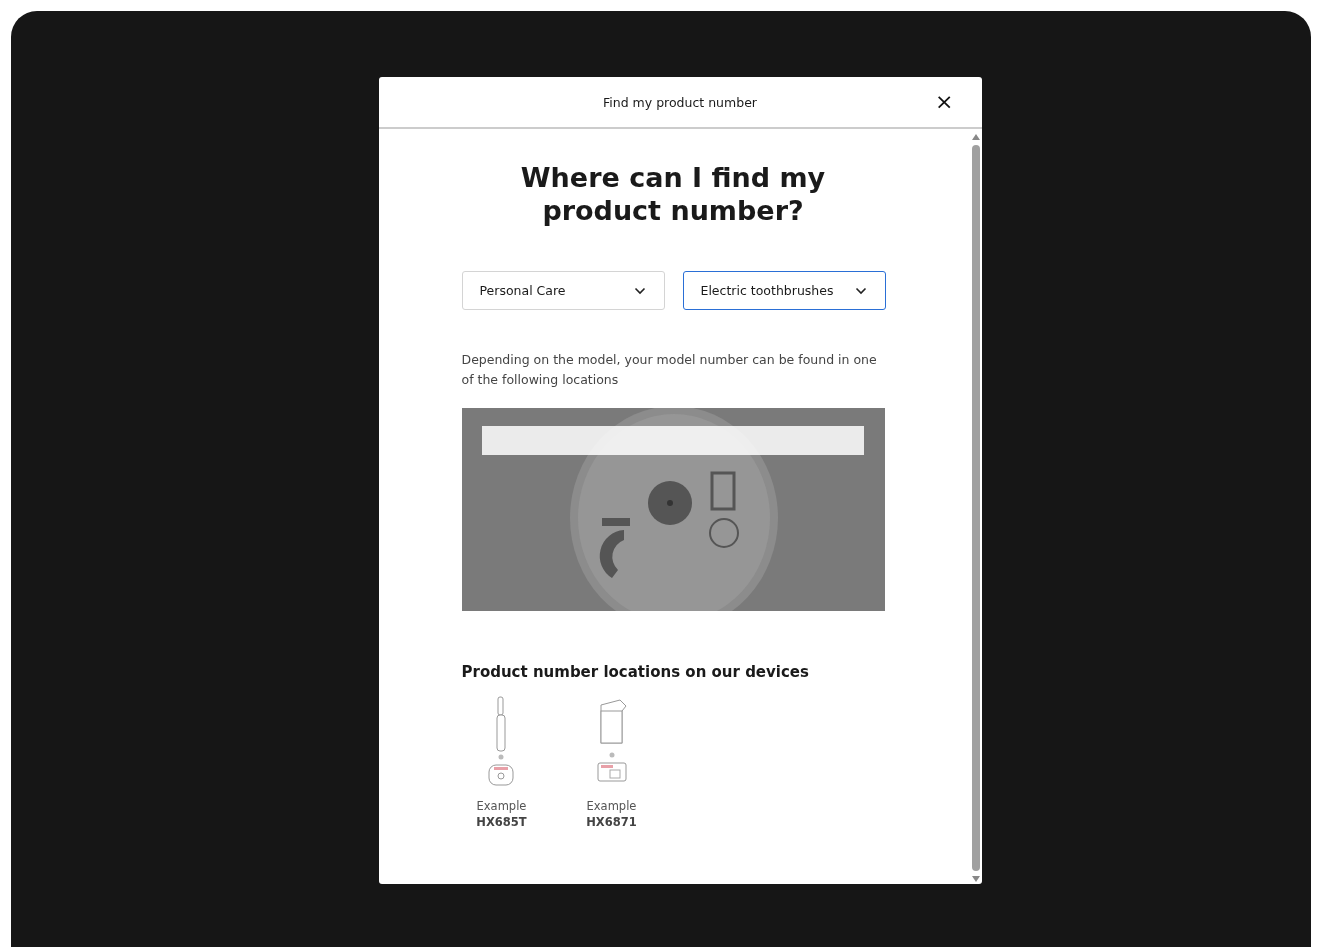 This screenshot has height=947, width=1322. I want to click on dialog-title: Find my product number, so click(680, 102).